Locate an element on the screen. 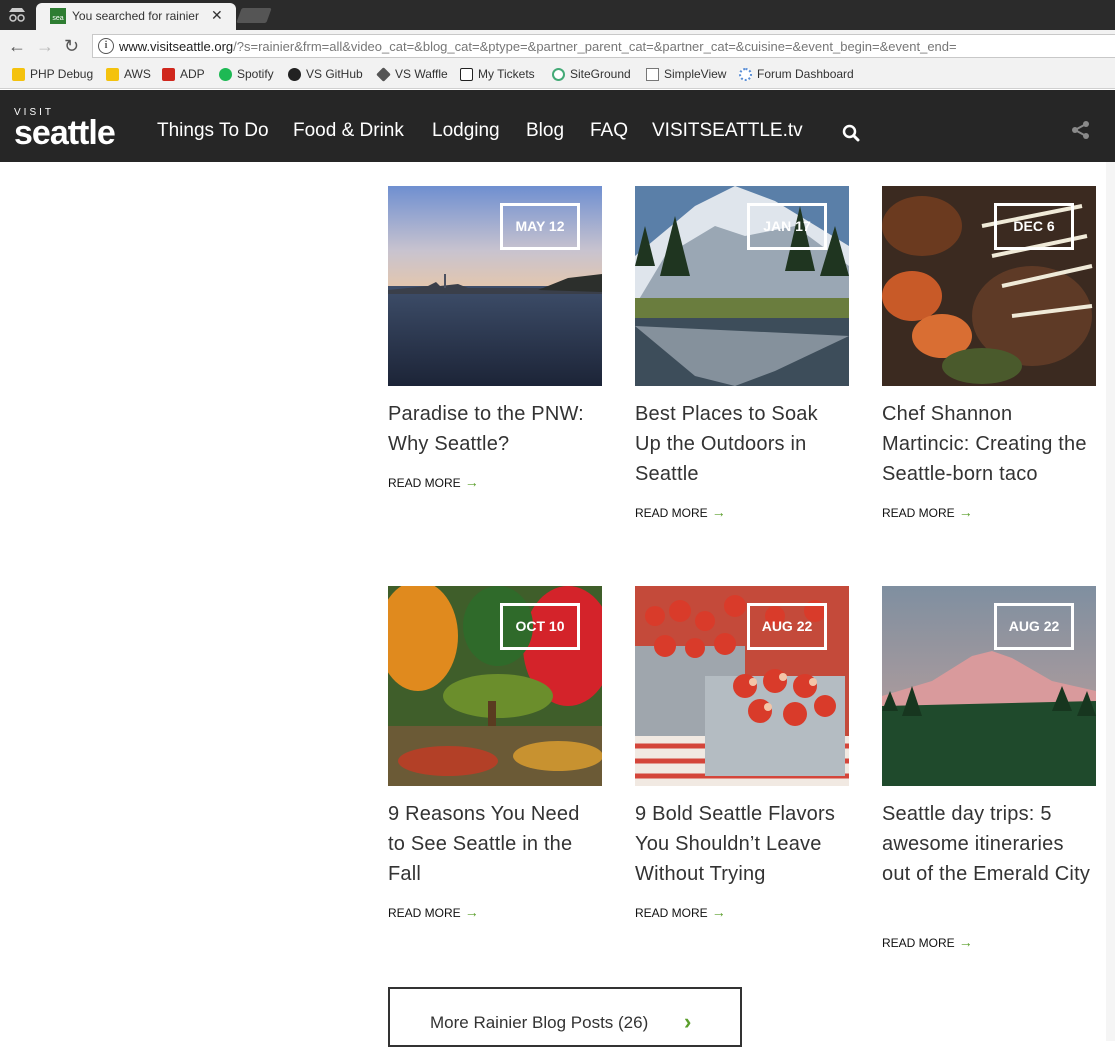 The image size is (1115, 1047). forward-arrow-icon: → is located at coordinates (45, 46).